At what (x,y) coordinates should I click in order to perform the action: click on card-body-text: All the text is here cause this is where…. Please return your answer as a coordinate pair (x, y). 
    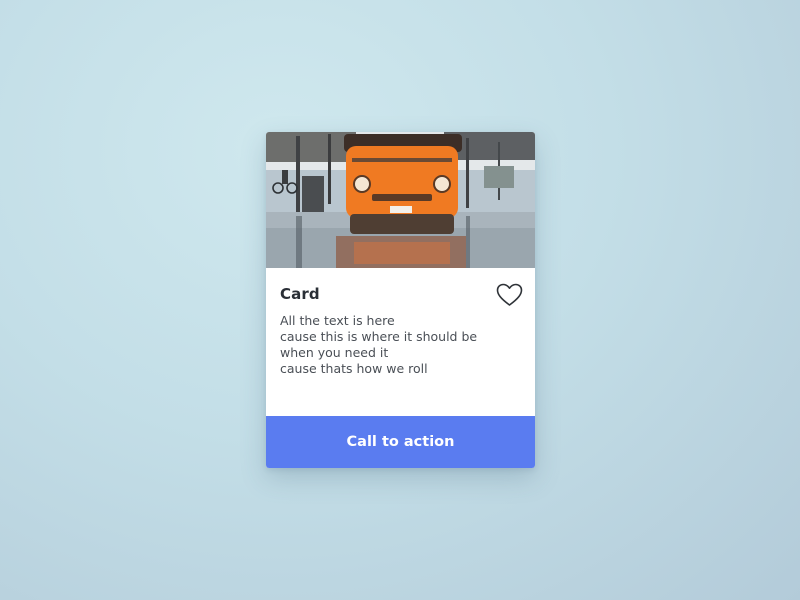
    Looking at the image, I should click on (402, 345).